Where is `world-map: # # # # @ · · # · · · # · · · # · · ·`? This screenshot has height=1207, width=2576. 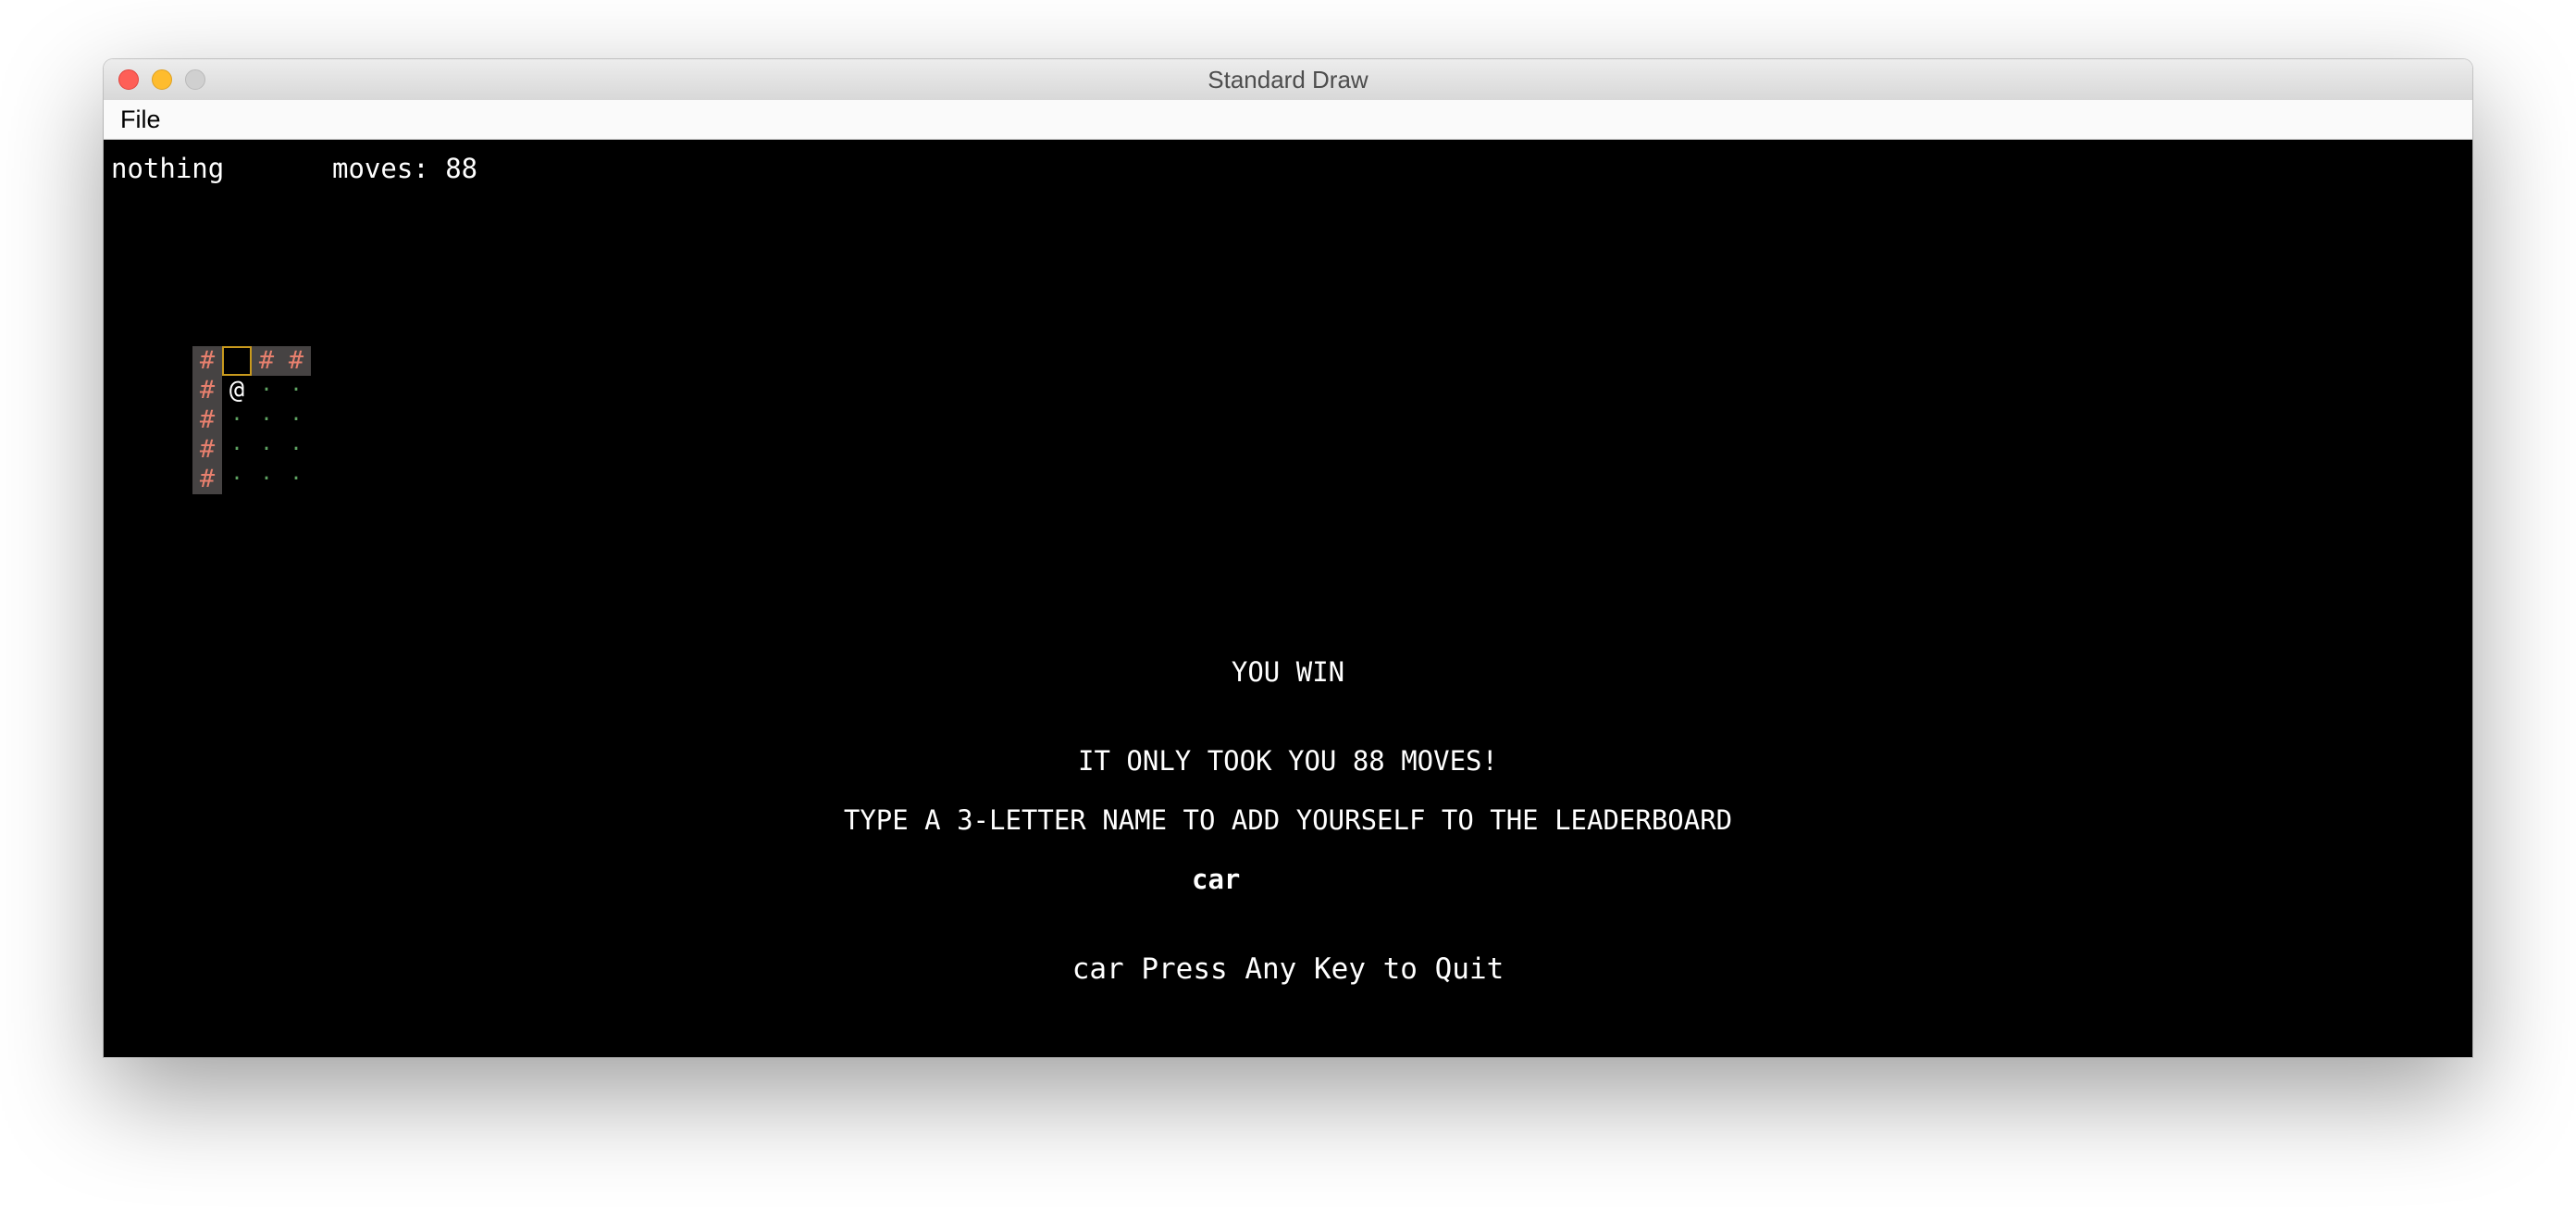
world-map: # # # # @ · · # · · · # · · · # · · · is located at coordinates (252, 420).